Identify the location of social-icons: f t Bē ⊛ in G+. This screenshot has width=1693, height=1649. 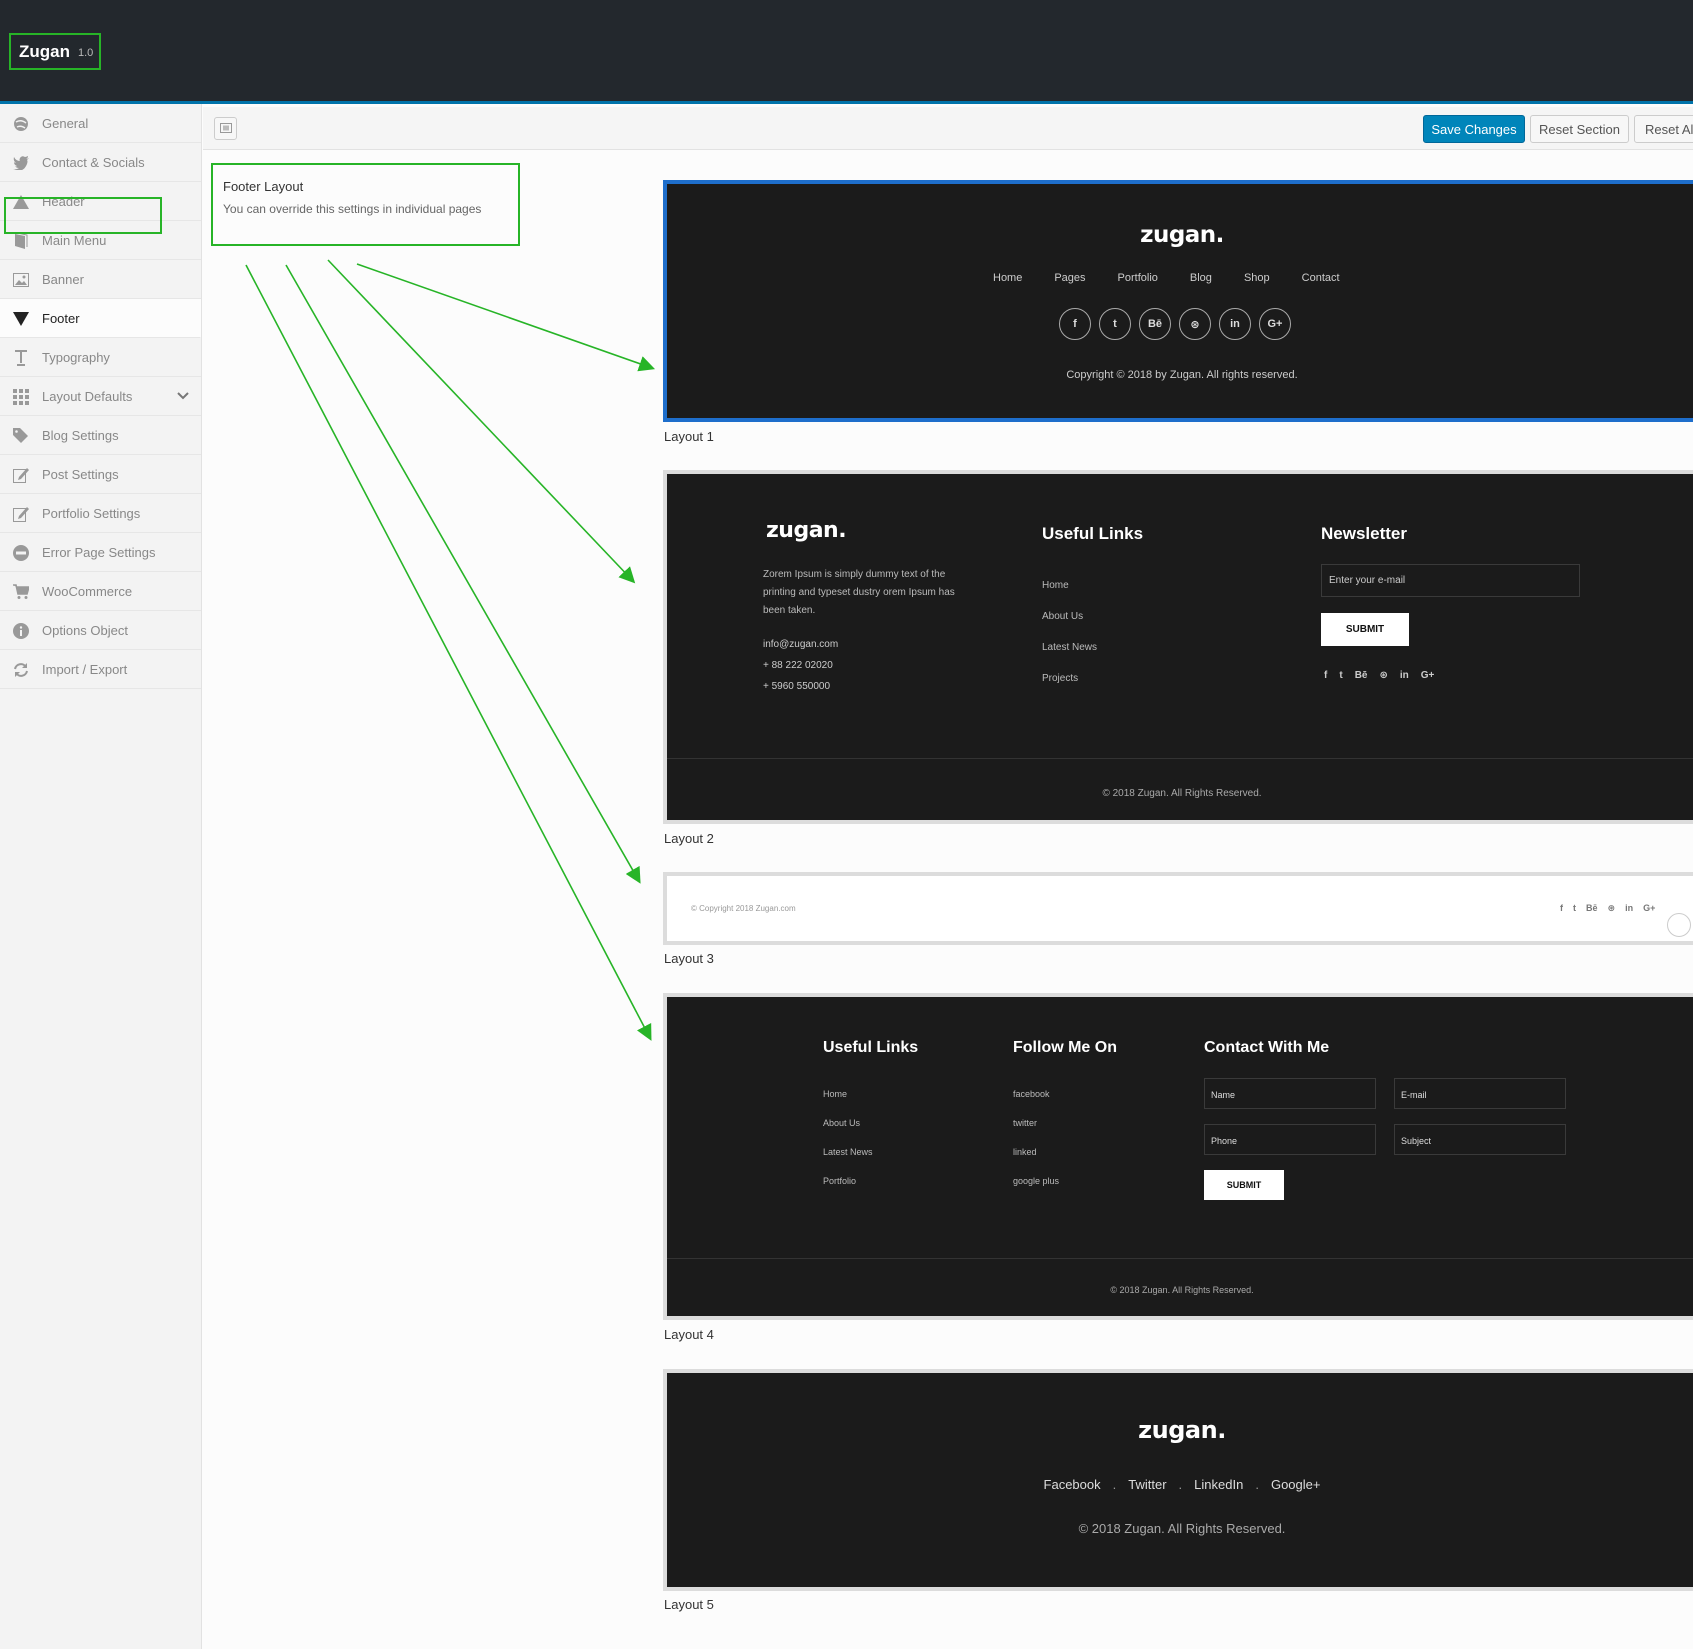
(1175, 324).